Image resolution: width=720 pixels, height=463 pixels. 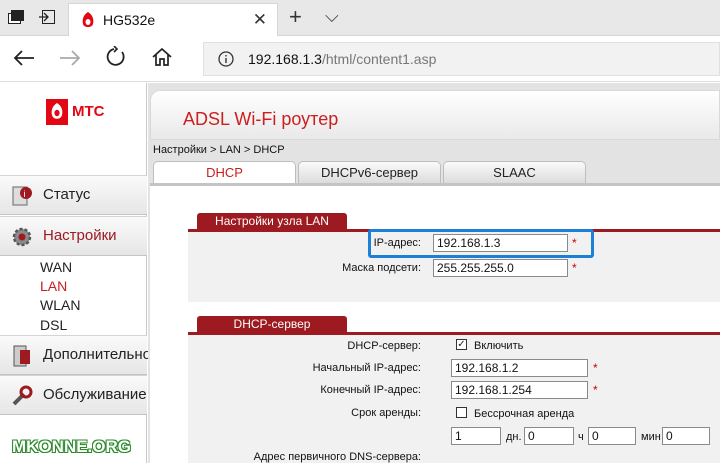 I want to click on start-ip-label: Начальный IP-адрес:, so click(x=366, y=368).